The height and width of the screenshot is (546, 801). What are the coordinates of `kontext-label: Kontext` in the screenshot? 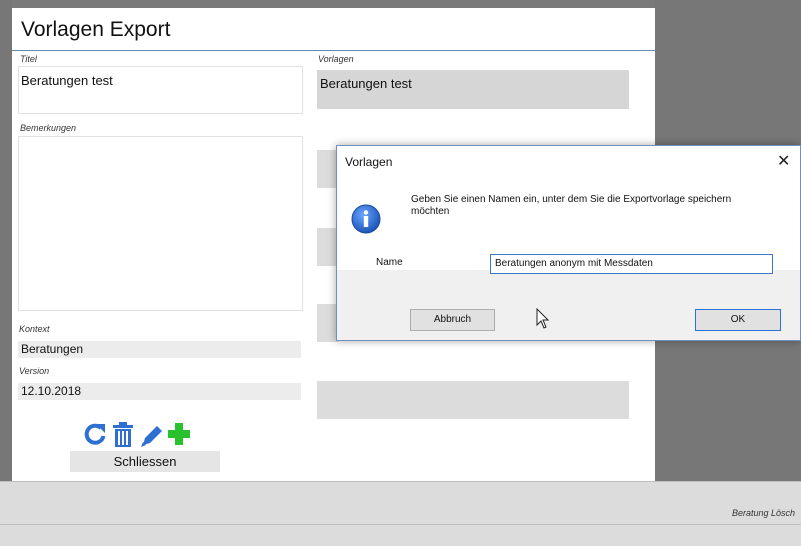 It's located at (34, 329).